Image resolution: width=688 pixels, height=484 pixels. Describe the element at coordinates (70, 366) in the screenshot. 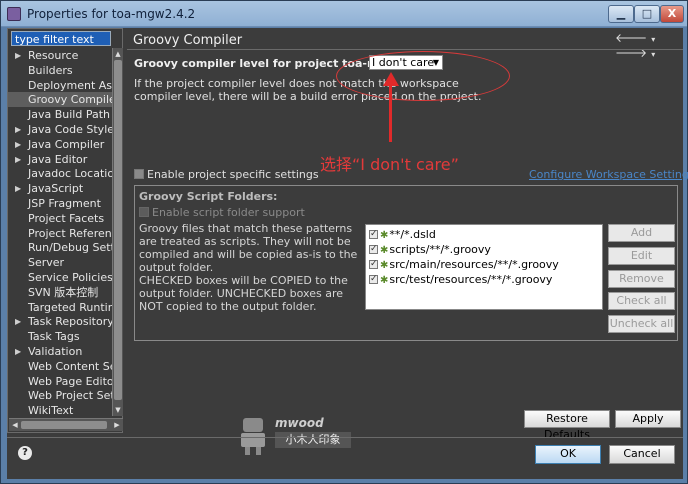

I see `tree-item-label: Web Content Settings` at that location.